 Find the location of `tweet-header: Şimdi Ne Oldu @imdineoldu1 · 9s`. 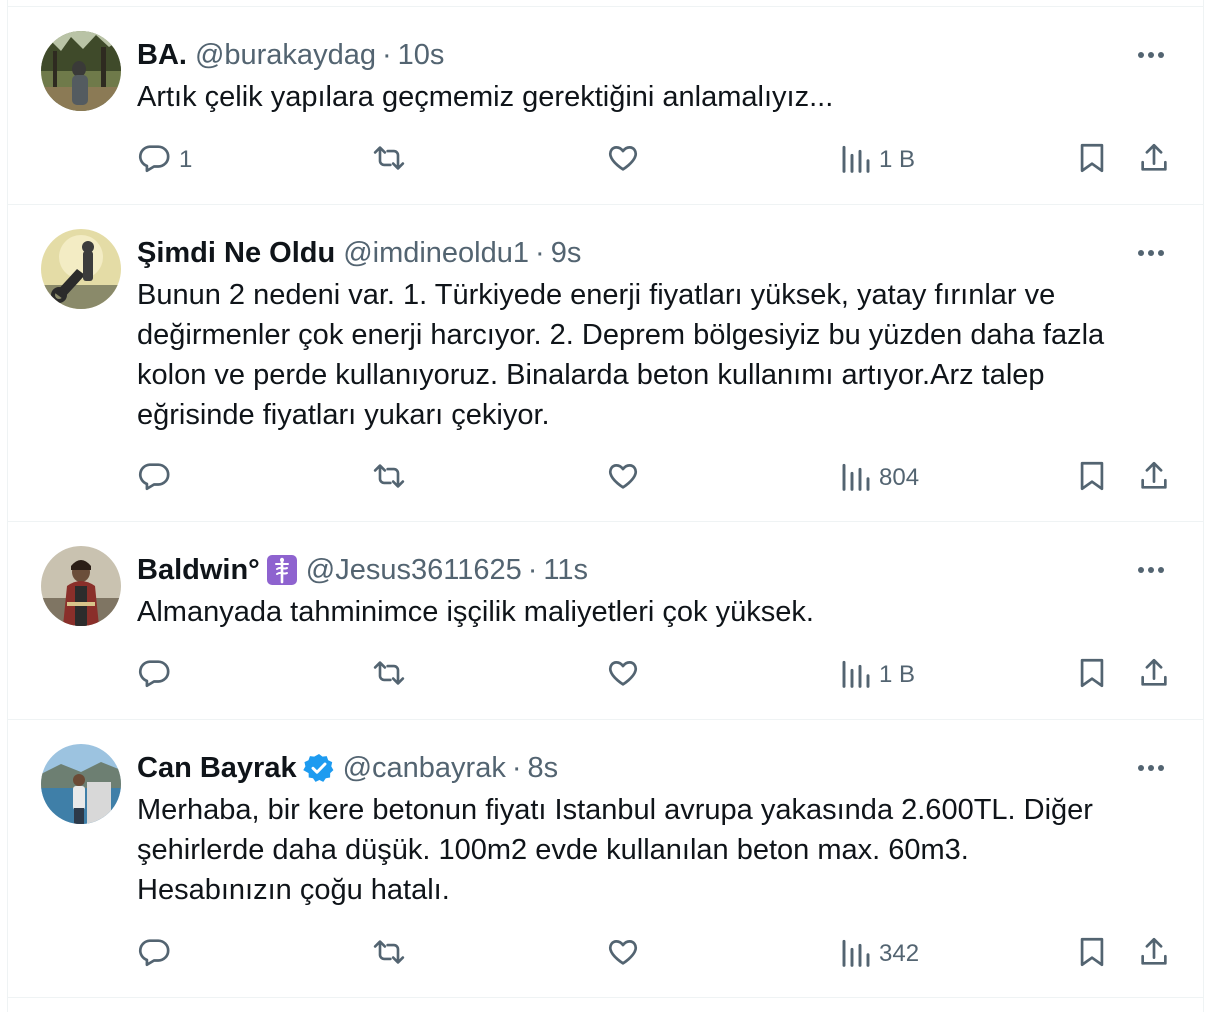

tweet-header: Şimdi Ne Oldu @imdineoldu1 · 9s is located at coordinates (359, 253).